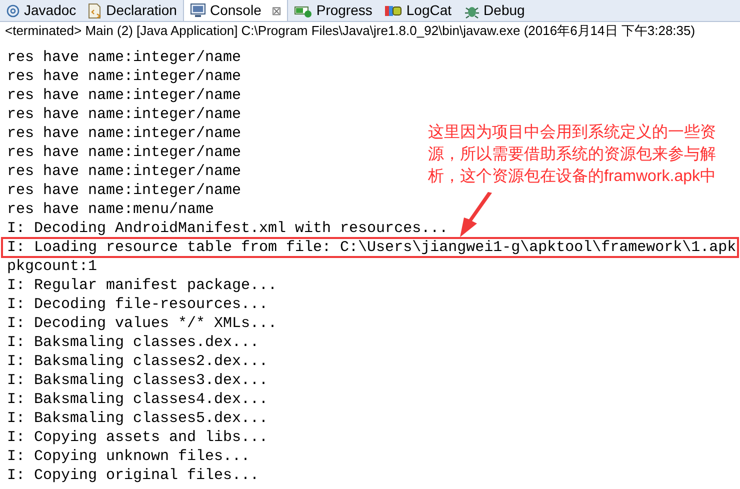 This screenshot has width=740, height=489. What do you see at coordinates (52, 266) in the screenshot?
I see `console-line: pkgcount:1` at bounding box center [52, 266].